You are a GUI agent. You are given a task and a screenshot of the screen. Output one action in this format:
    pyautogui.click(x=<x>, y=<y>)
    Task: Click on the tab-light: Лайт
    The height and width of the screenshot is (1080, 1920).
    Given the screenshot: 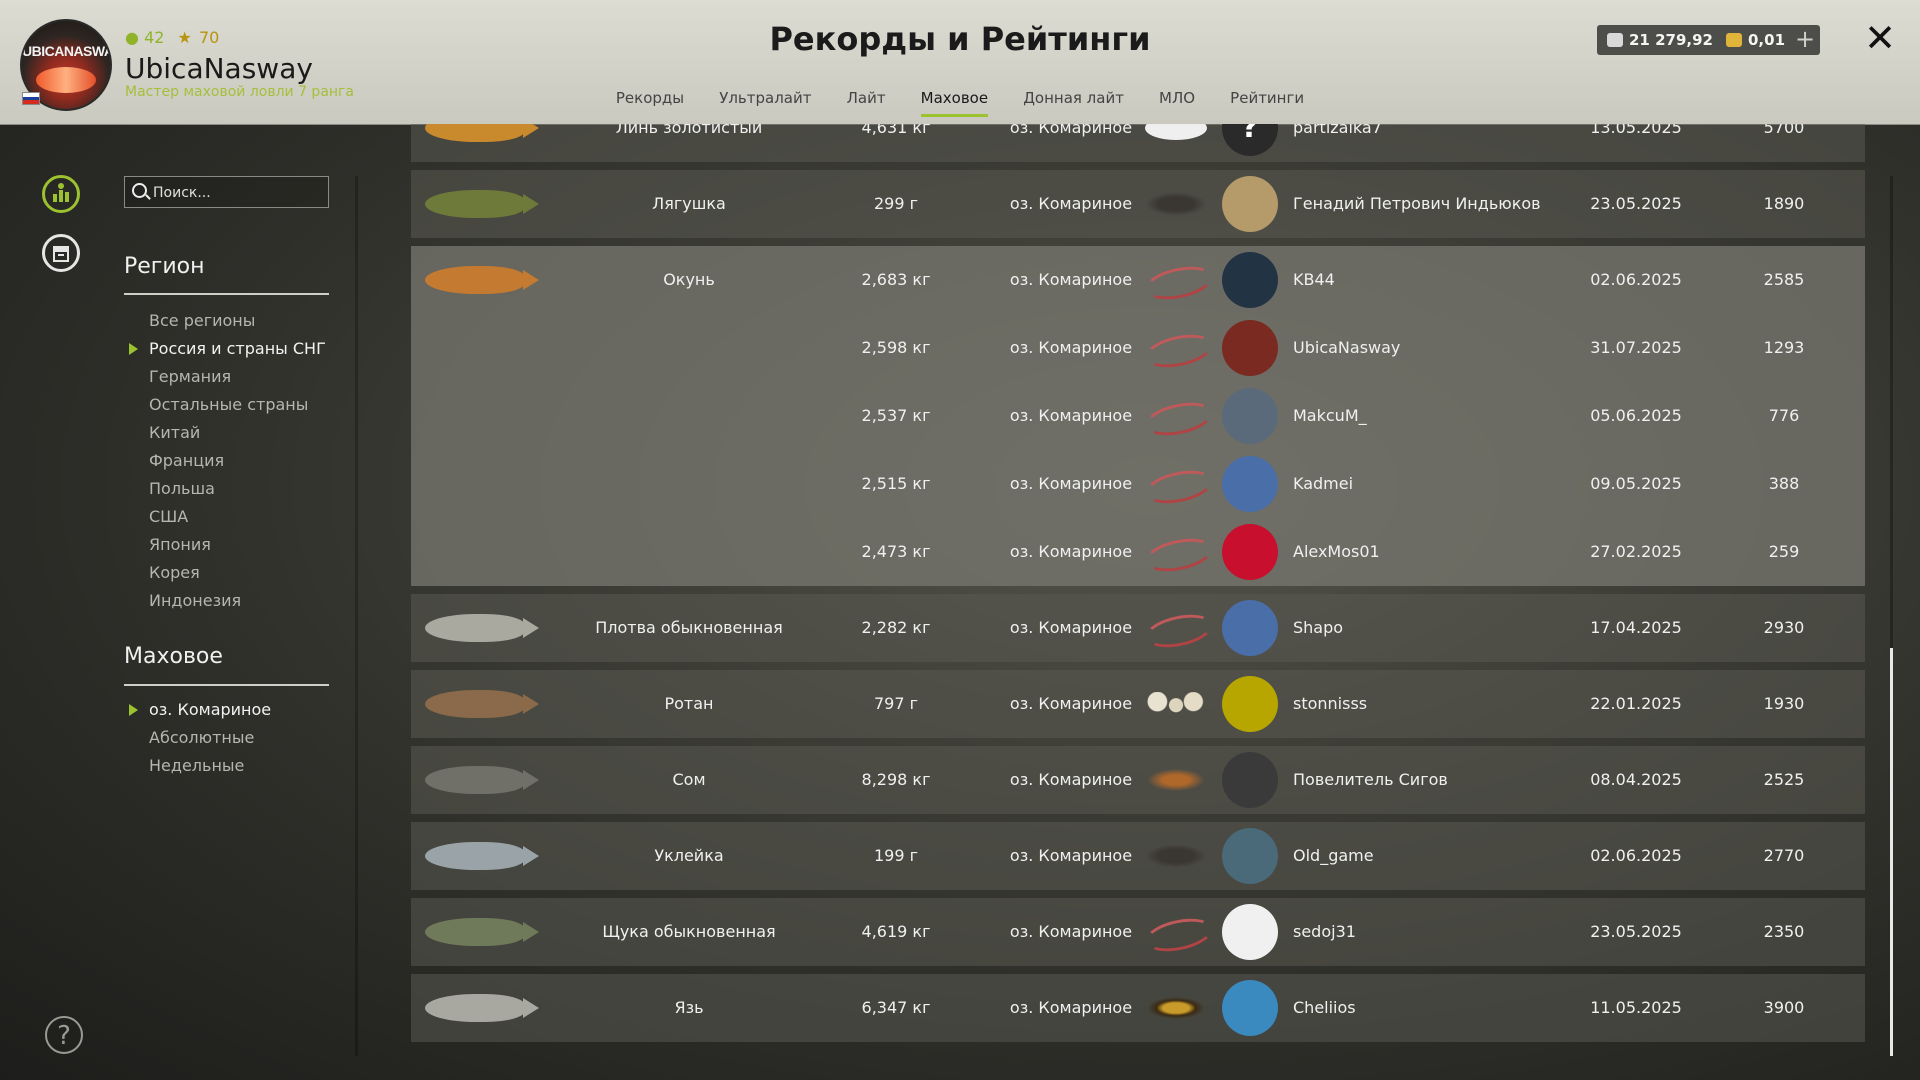 What is the action you would take?
    pyautogui.click(x=866, y=101)
    